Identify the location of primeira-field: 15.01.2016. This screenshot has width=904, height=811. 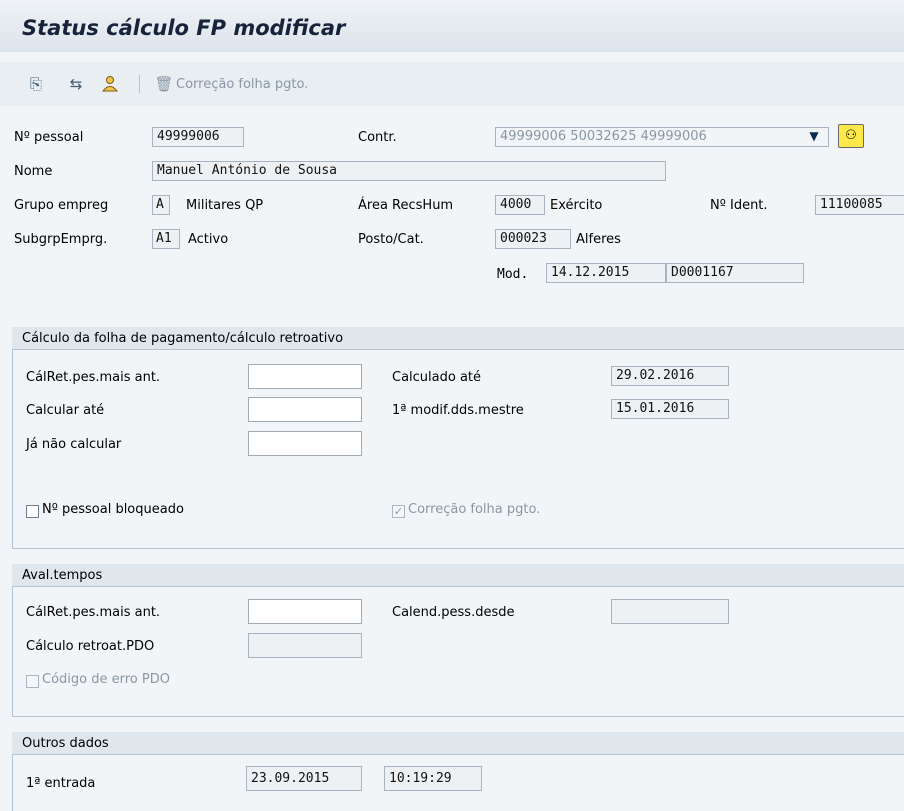
(670, 409).